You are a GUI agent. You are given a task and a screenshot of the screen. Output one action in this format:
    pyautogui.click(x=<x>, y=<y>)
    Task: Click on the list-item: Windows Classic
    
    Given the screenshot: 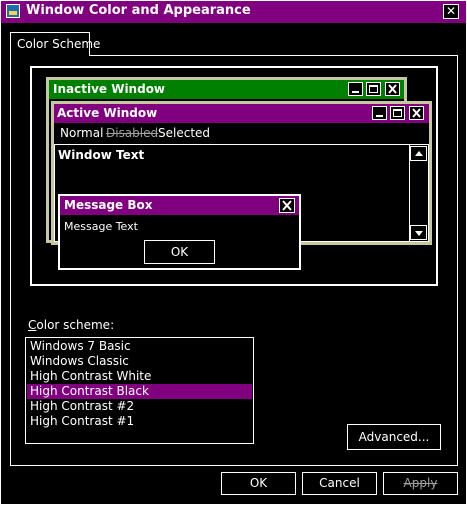 What is the action you would take?
    pyautogui.click(x=139, y=361)
    